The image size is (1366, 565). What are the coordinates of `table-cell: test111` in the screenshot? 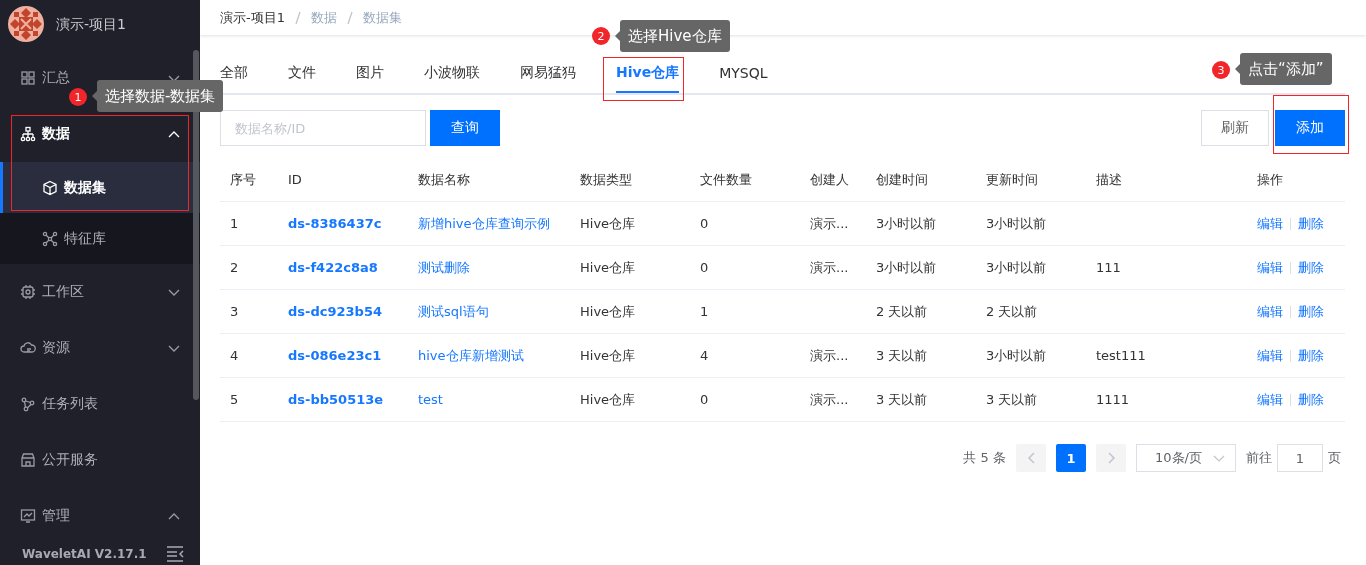 It's located at (1121, 355).